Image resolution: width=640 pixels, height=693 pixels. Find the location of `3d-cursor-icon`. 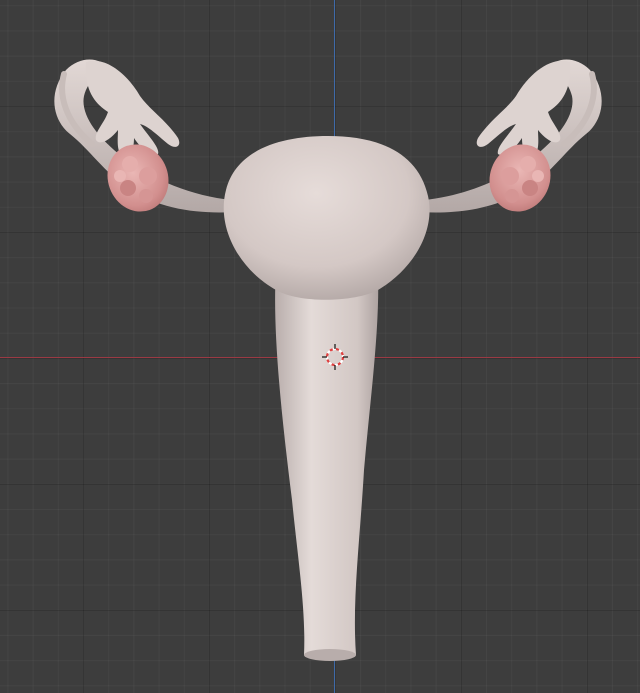

3d-cursor-icon is located at coordinates (335, 357).